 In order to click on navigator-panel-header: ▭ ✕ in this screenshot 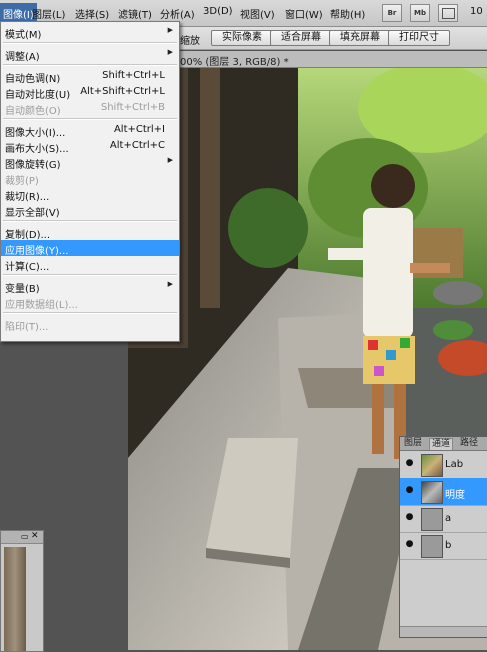, I will do `click(22, 537)`.